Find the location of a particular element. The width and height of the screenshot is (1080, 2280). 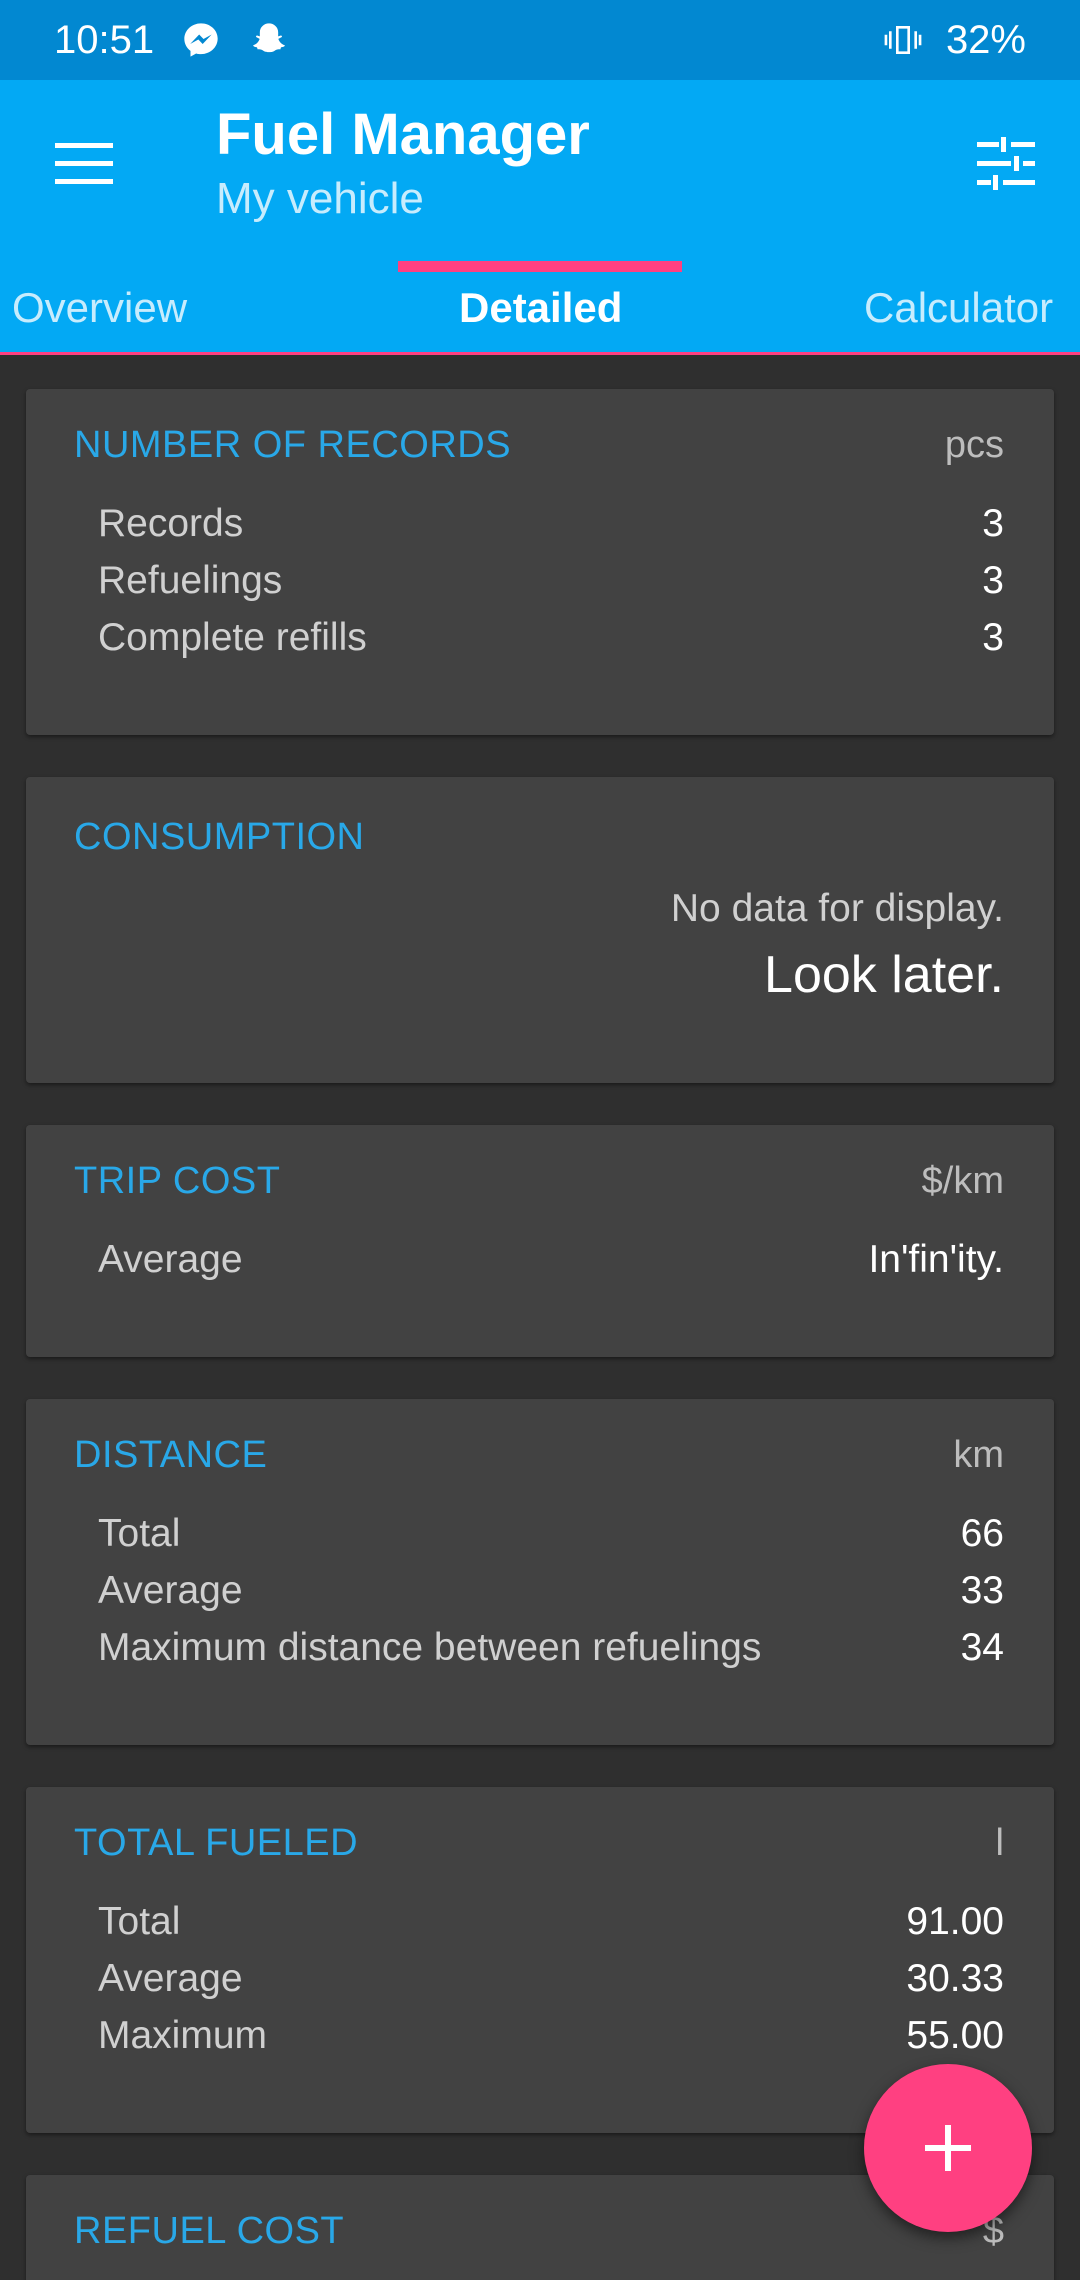

card-title: TRIP COST is located at coordinates (177, 1180).